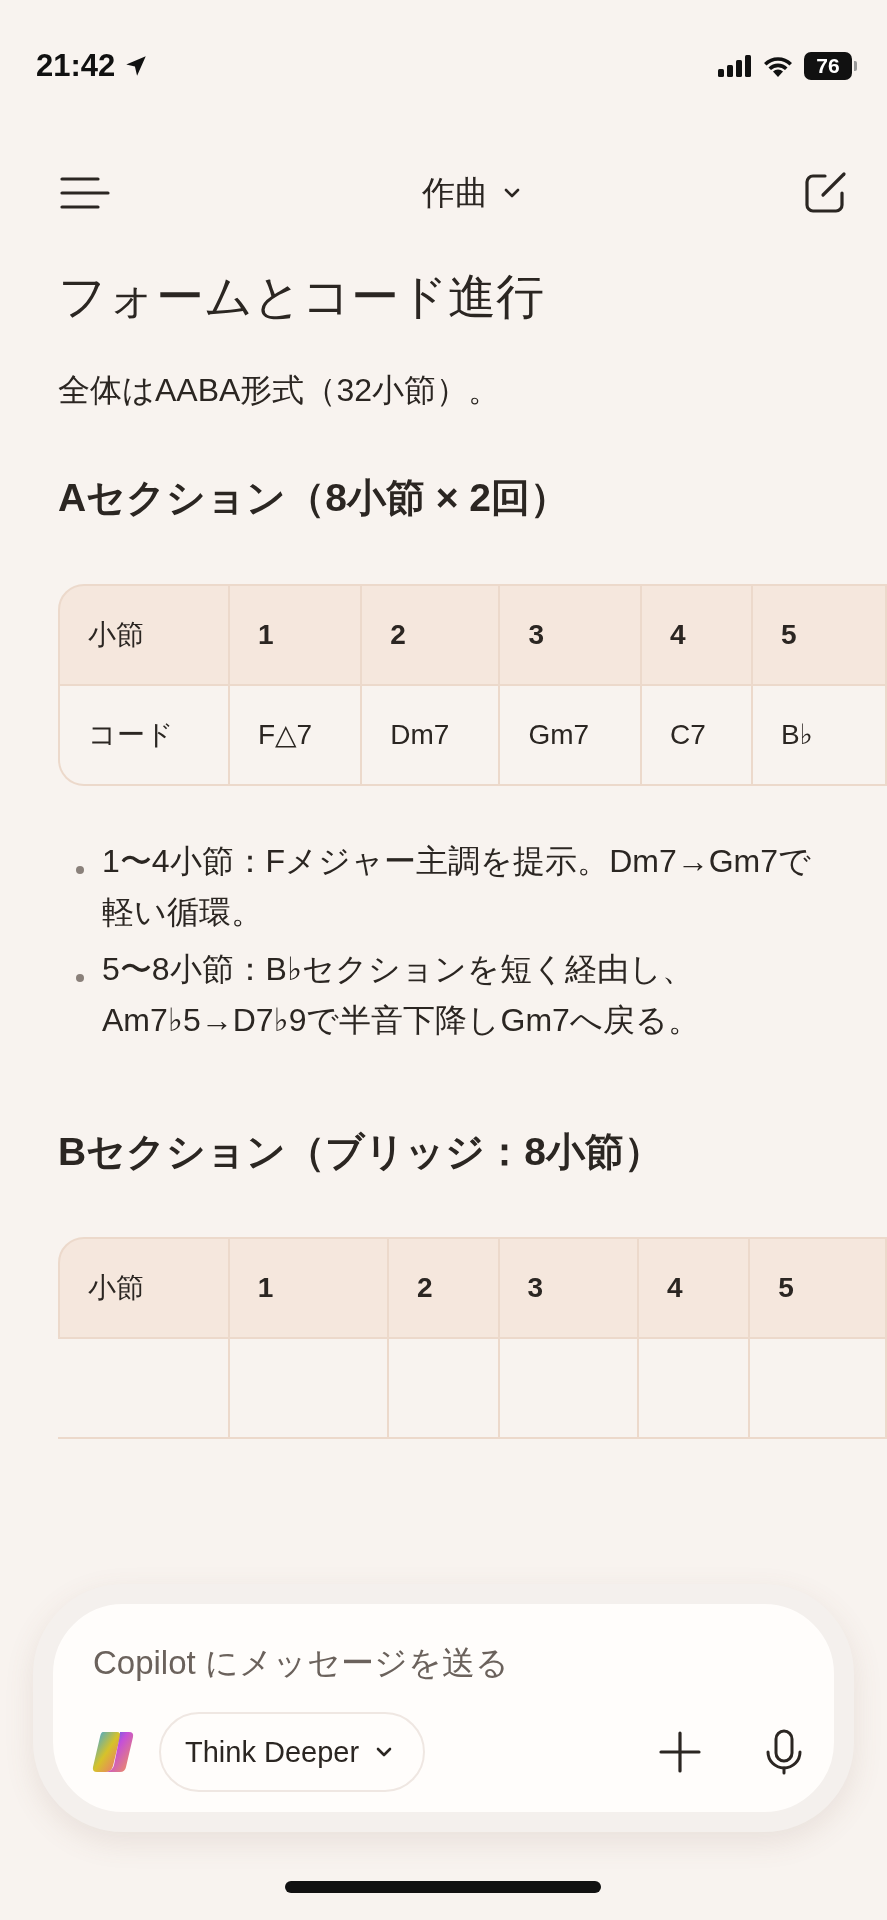 The image size is (887, 1920). Describe the element at coordinates (314, 498) in the screenshot. I see `section-heading: Aセクション（8小節 × 2回）` at that location.